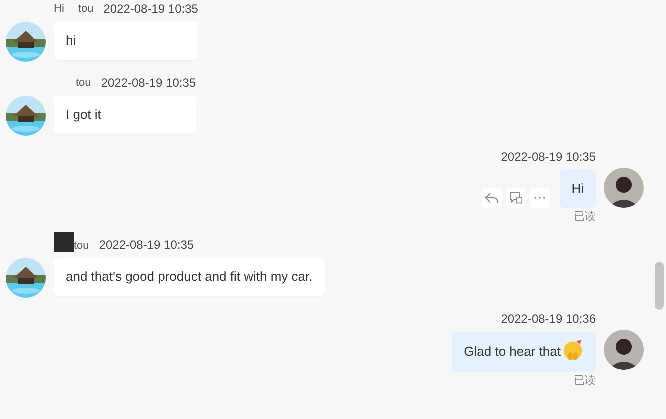 The image size is (666, 419). What do you see at coordinates (125, 115) in the screenshot?
I see `message-bubble: I got it` at bounding box center [125, 115].